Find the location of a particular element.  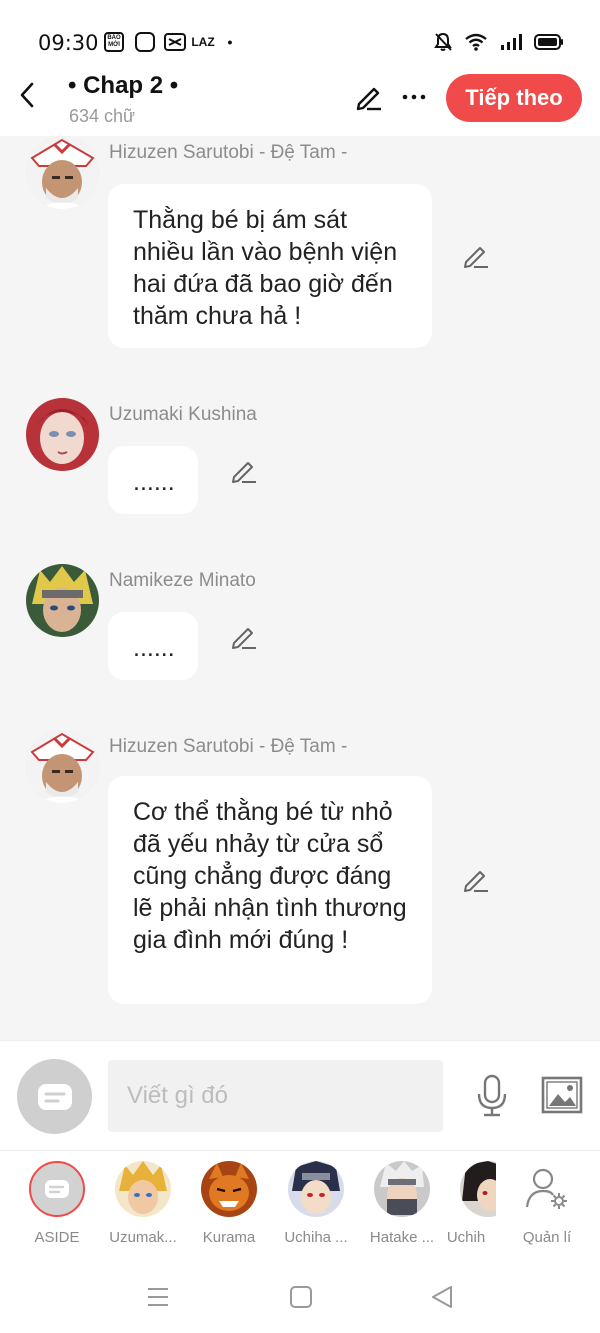

battery-icon is located at coordinates (548, 42).